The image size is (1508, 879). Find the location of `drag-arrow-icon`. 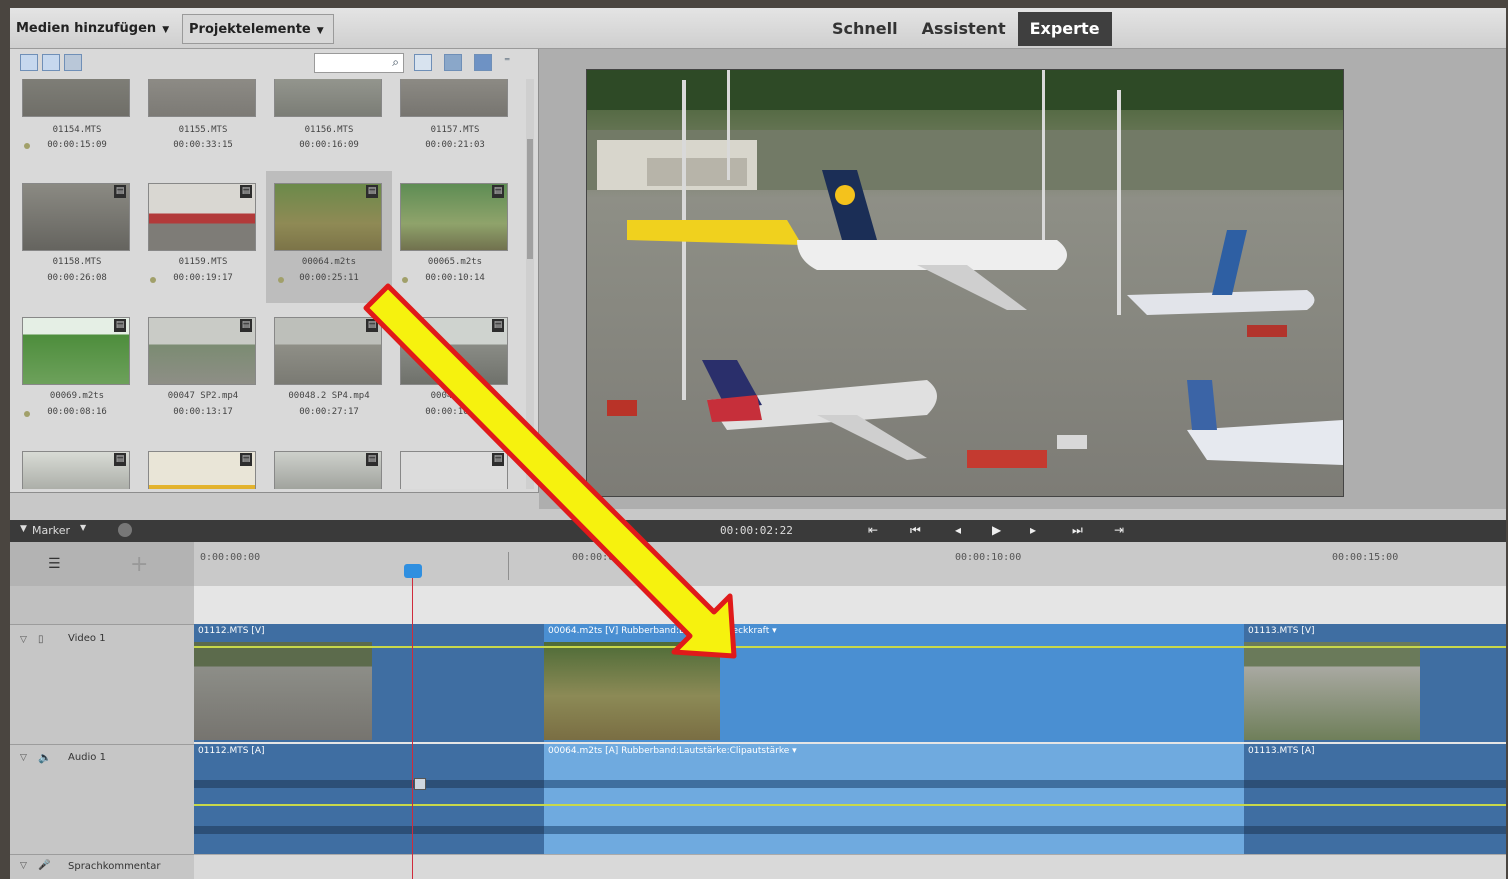

drag-arrow-icon is located at coordinates (550, 471).